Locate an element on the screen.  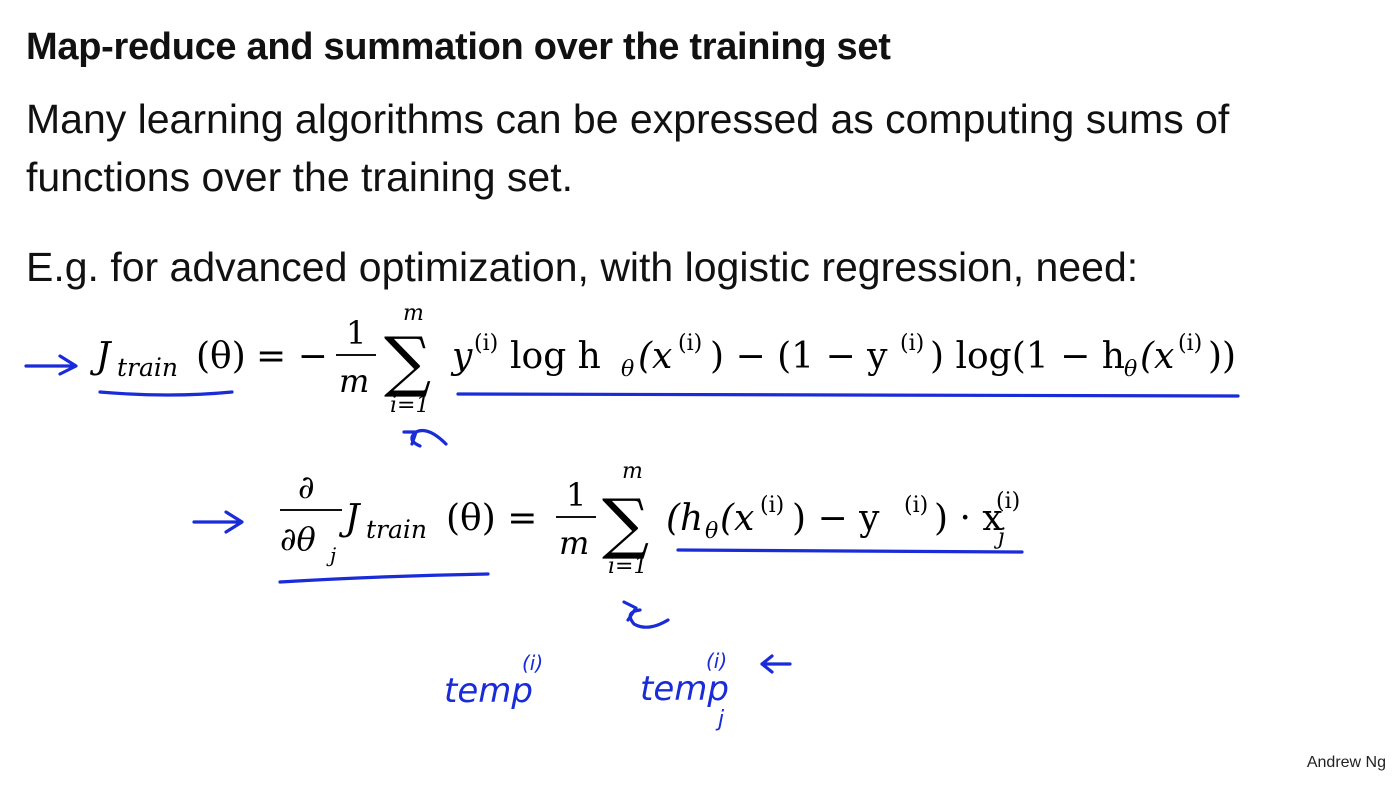
cost-close-paren: )) is located at coordinates (1222, 356).